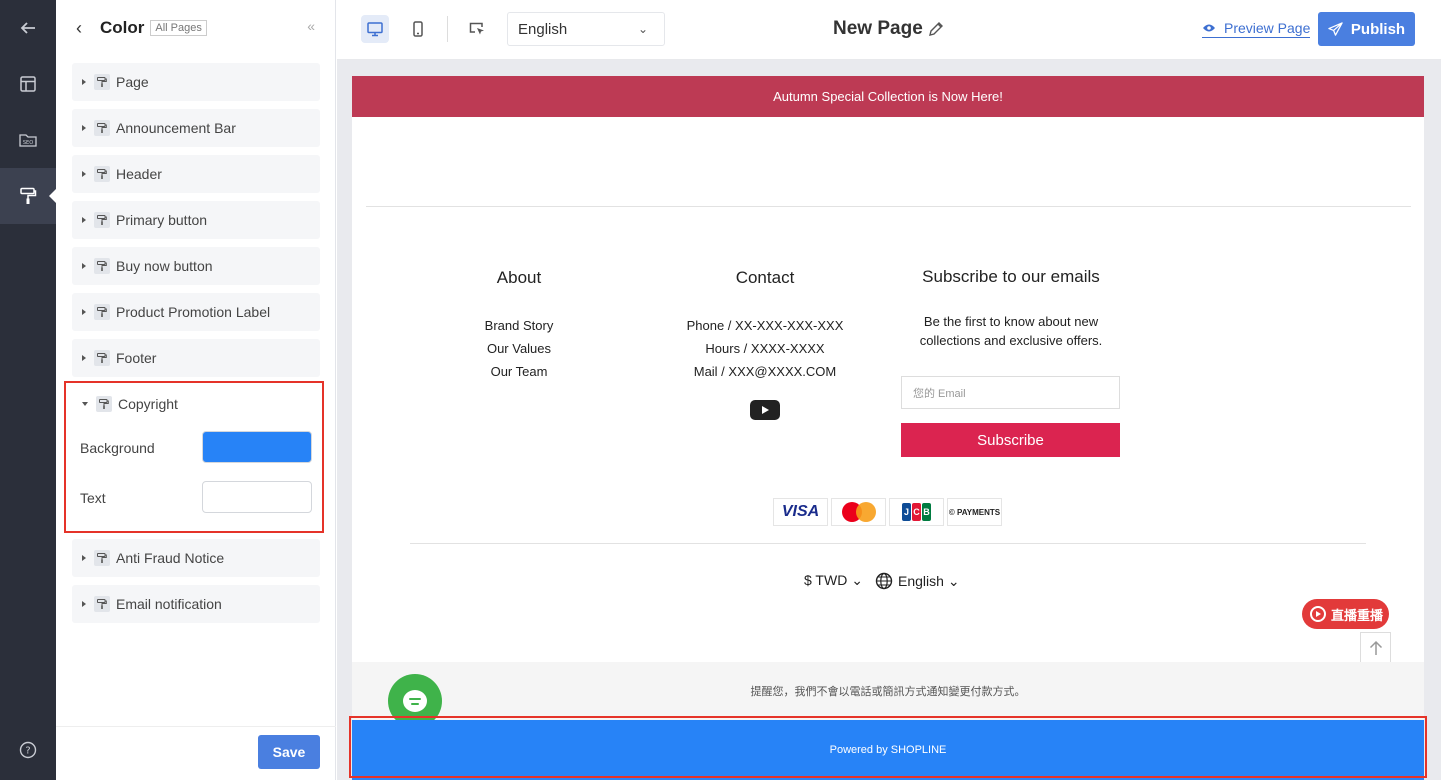 The image size is (1441, 780). Describe the element at coordinates (257, 497) in the screenshot. I see `text-color-swatch` at that location.